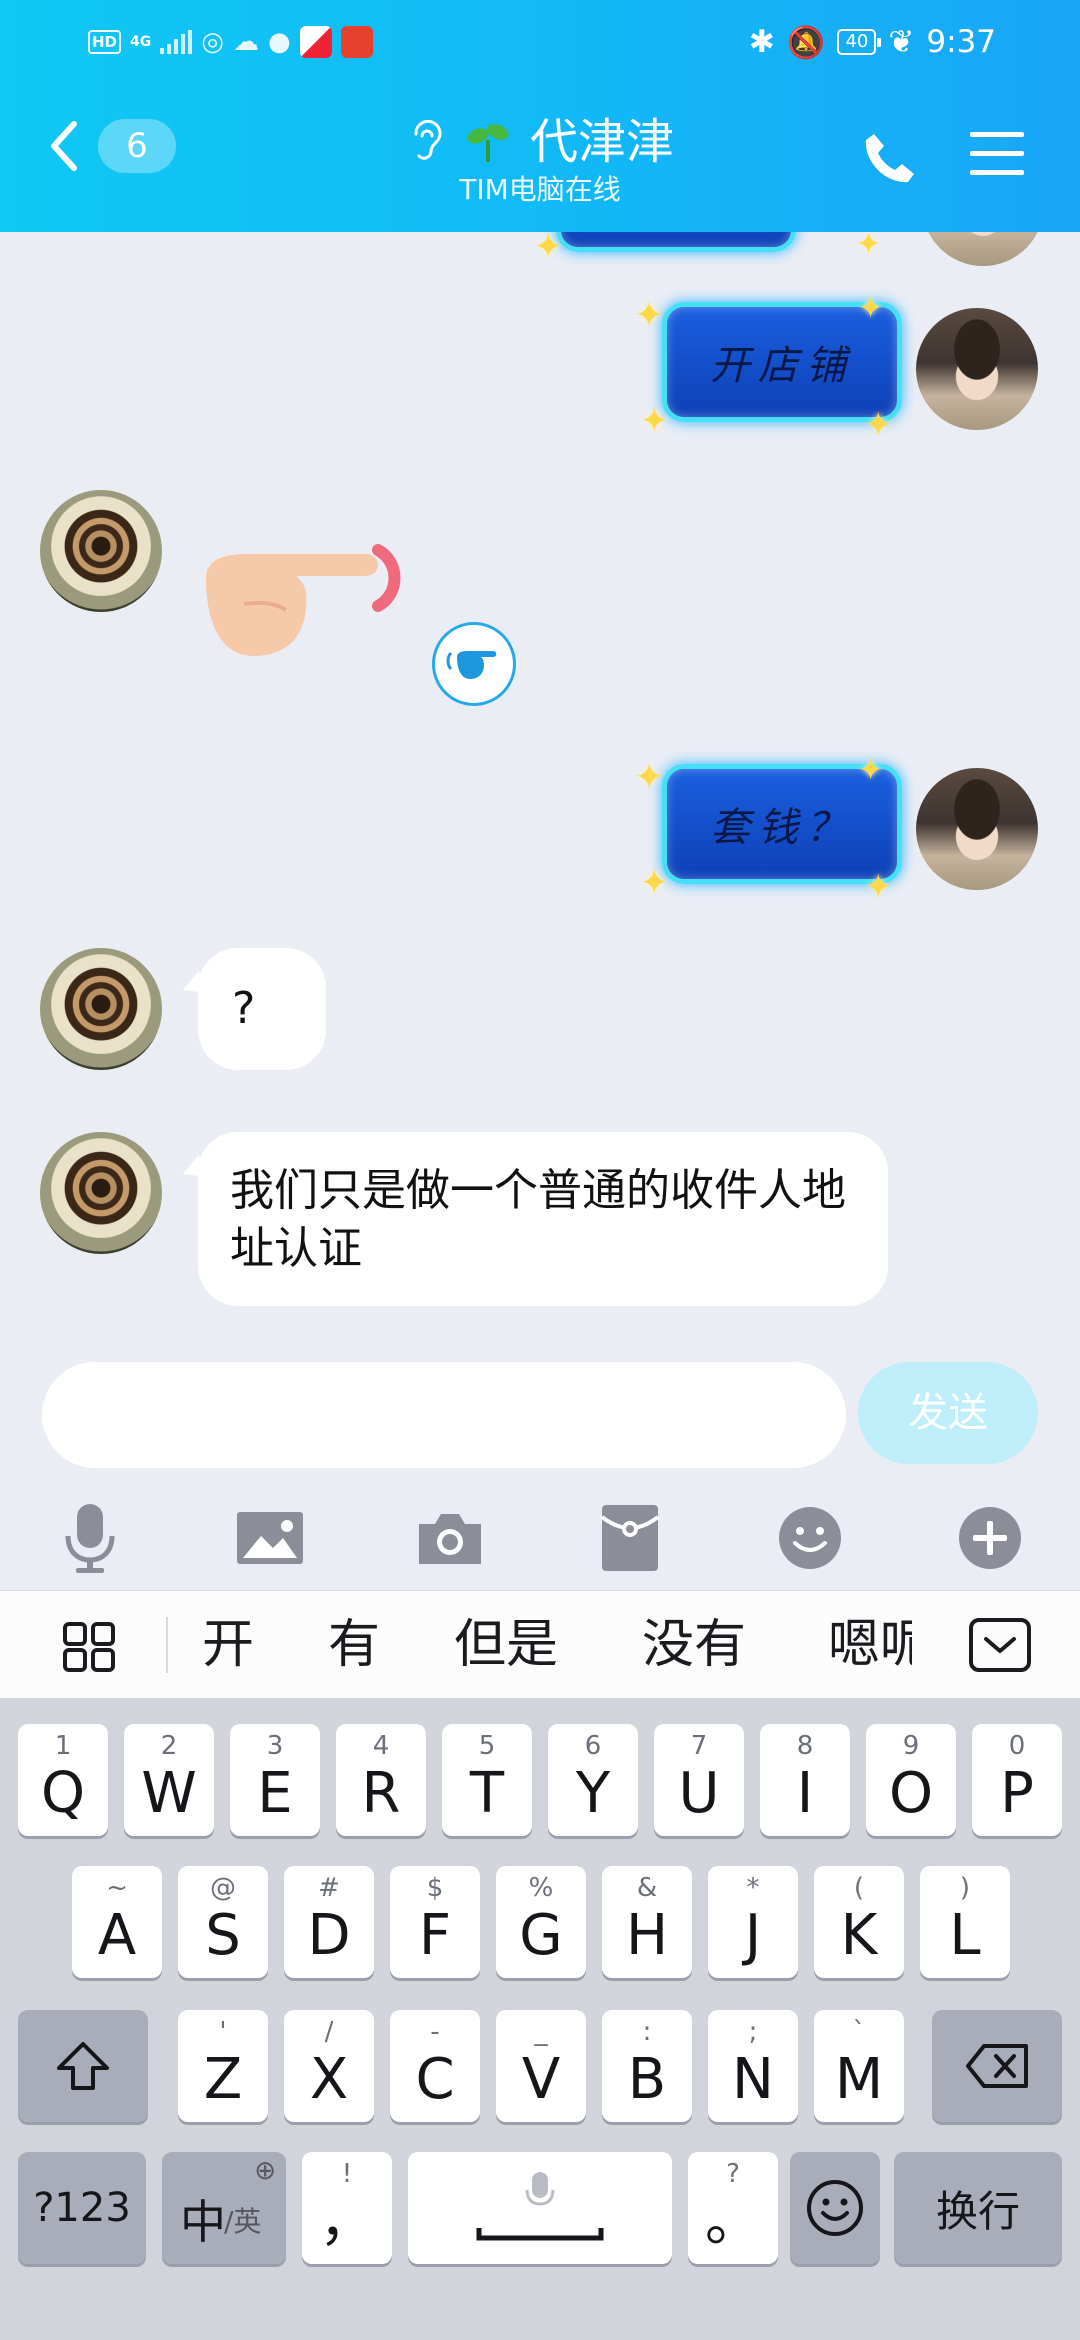  I want to click on key-hint: 3, so click(275, 1746).